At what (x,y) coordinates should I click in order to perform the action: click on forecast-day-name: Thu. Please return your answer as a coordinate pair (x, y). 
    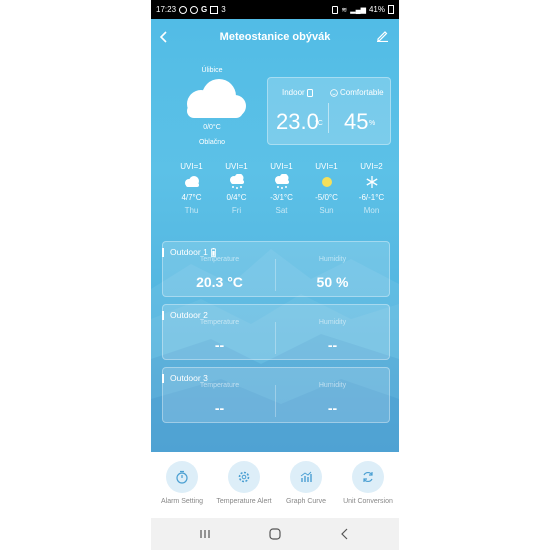
    Looking at the image, I should click on (191, 210).